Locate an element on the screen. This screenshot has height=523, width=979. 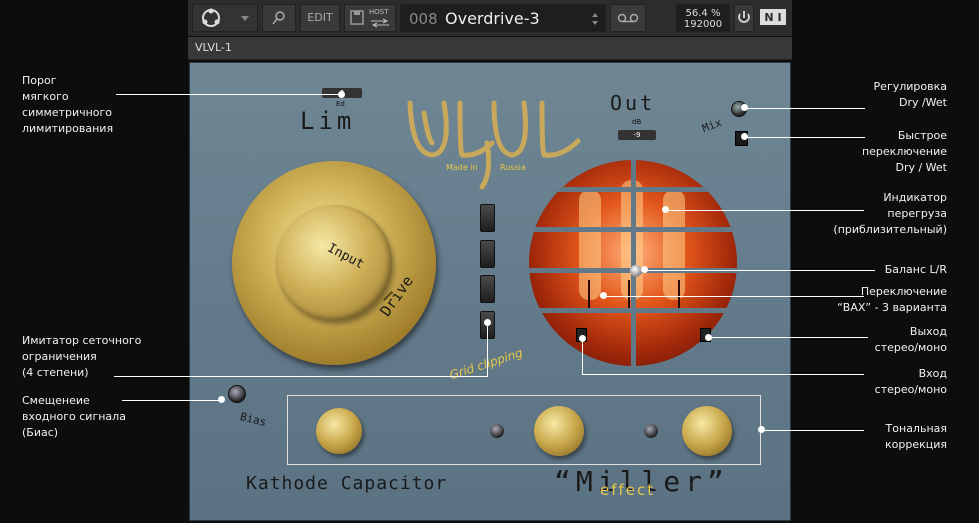
annotation-fast-switch: Быстрое переключение Dry / Wet is located at coordinates (904, 151).